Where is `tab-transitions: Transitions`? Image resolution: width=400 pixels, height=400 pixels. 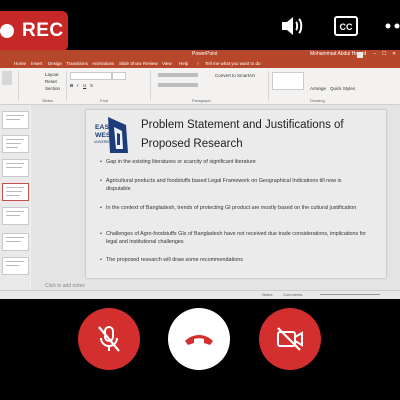
tab-transitions: Transitions is located at coordinates (77, 63).